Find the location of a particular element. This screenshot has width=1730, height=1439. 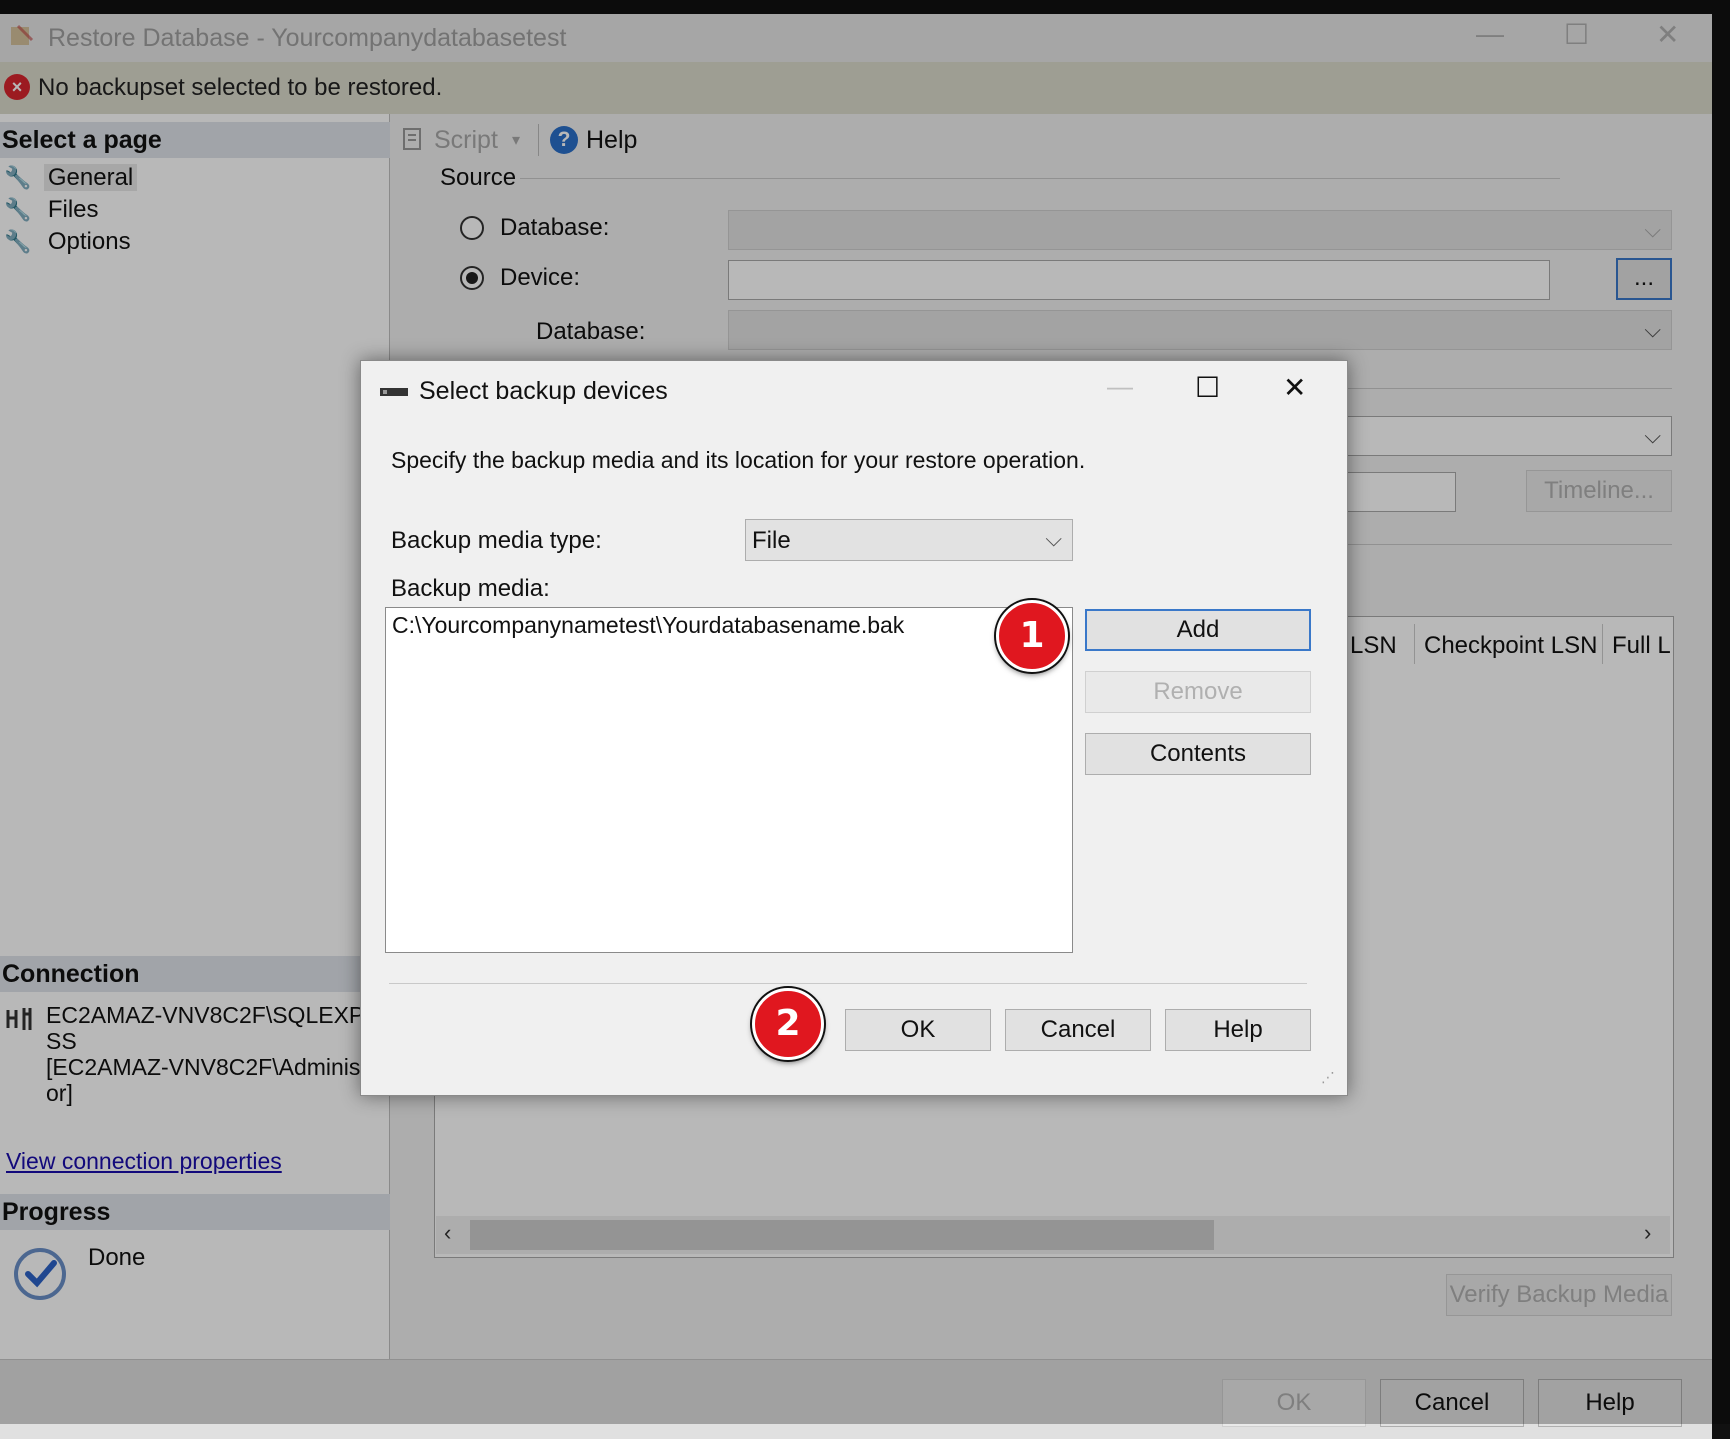

backup-media-type-value: File is located at coordinates (771, 540).